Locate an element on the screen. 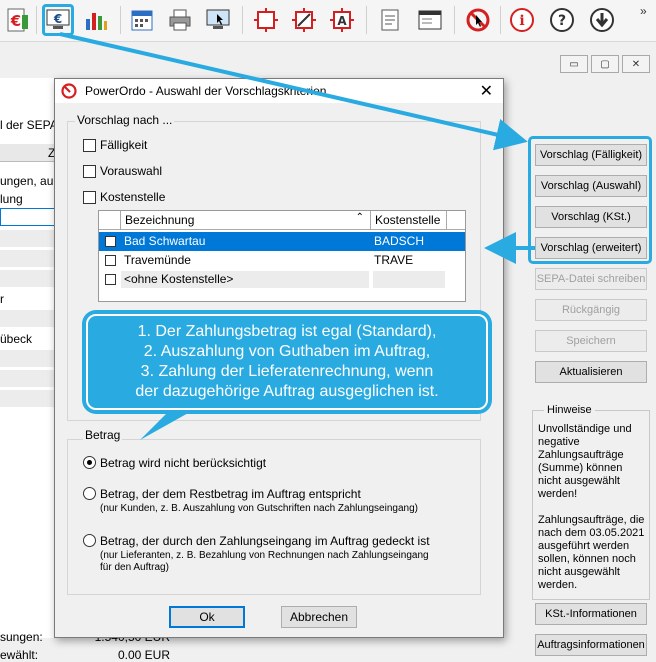 Image resolution: width=656 pixels, height=662 pixels. euro-doc-icon: € is located at coordinates (18, 20).